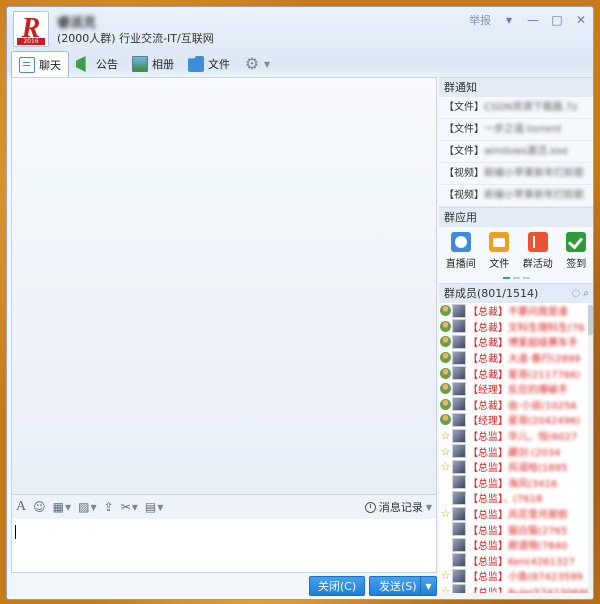  What do you see at coordinates (428, 586) in the screenshot?
I see `send-options-icon: ▼` at bounding box center [428, 586].